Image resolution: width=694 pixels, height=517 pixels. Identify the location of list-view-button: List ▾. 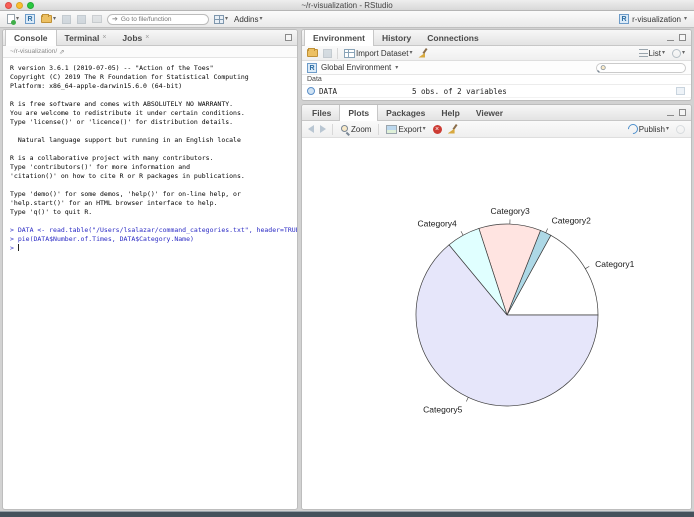
(652, 53).